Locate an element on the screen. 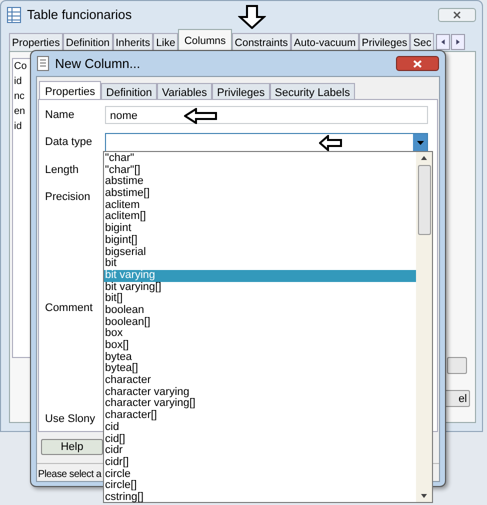 The image size is (487, 505). dropdown-option: character varying is located at coordinates (260, 392).